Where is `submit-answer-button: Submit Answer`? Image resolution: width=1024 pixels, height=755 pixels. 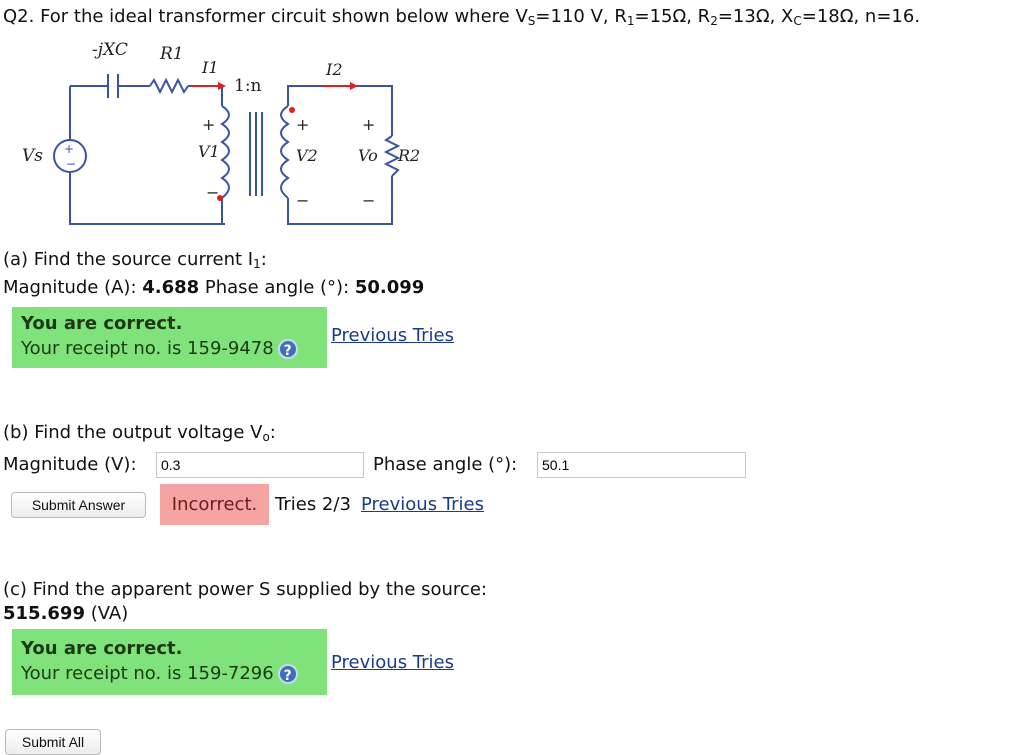
submit-answer-button: Submit Answer is located at coordinates (78, 505).